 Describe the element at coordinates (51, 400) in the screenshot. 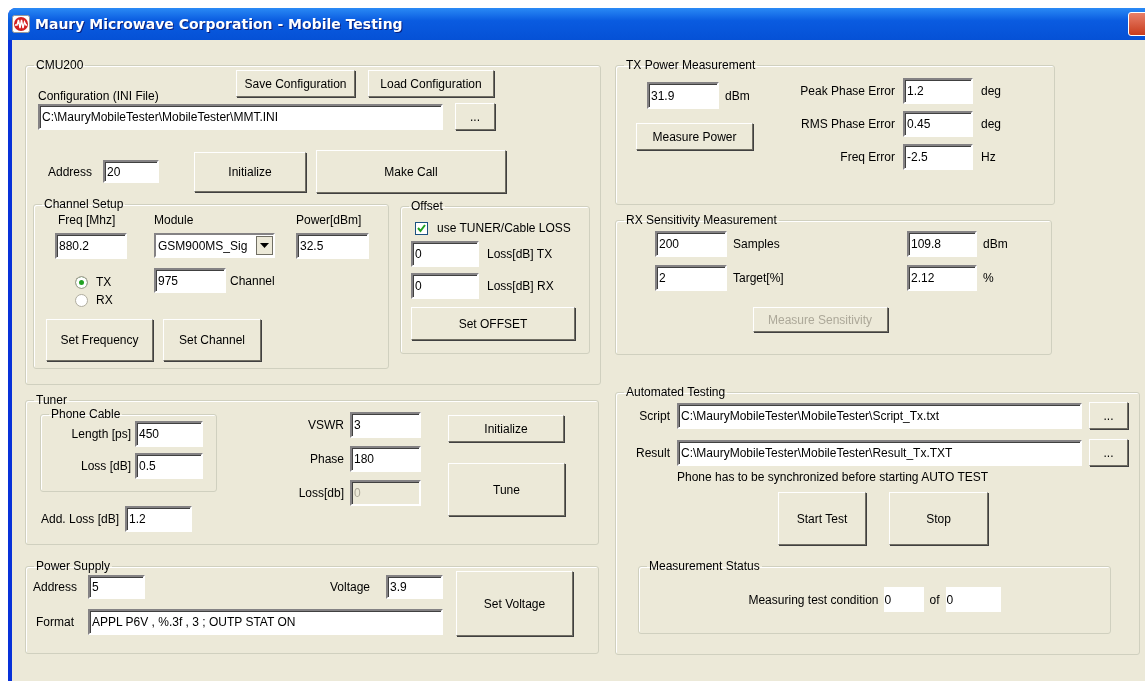

I see `group-title: Tuner` at that location.